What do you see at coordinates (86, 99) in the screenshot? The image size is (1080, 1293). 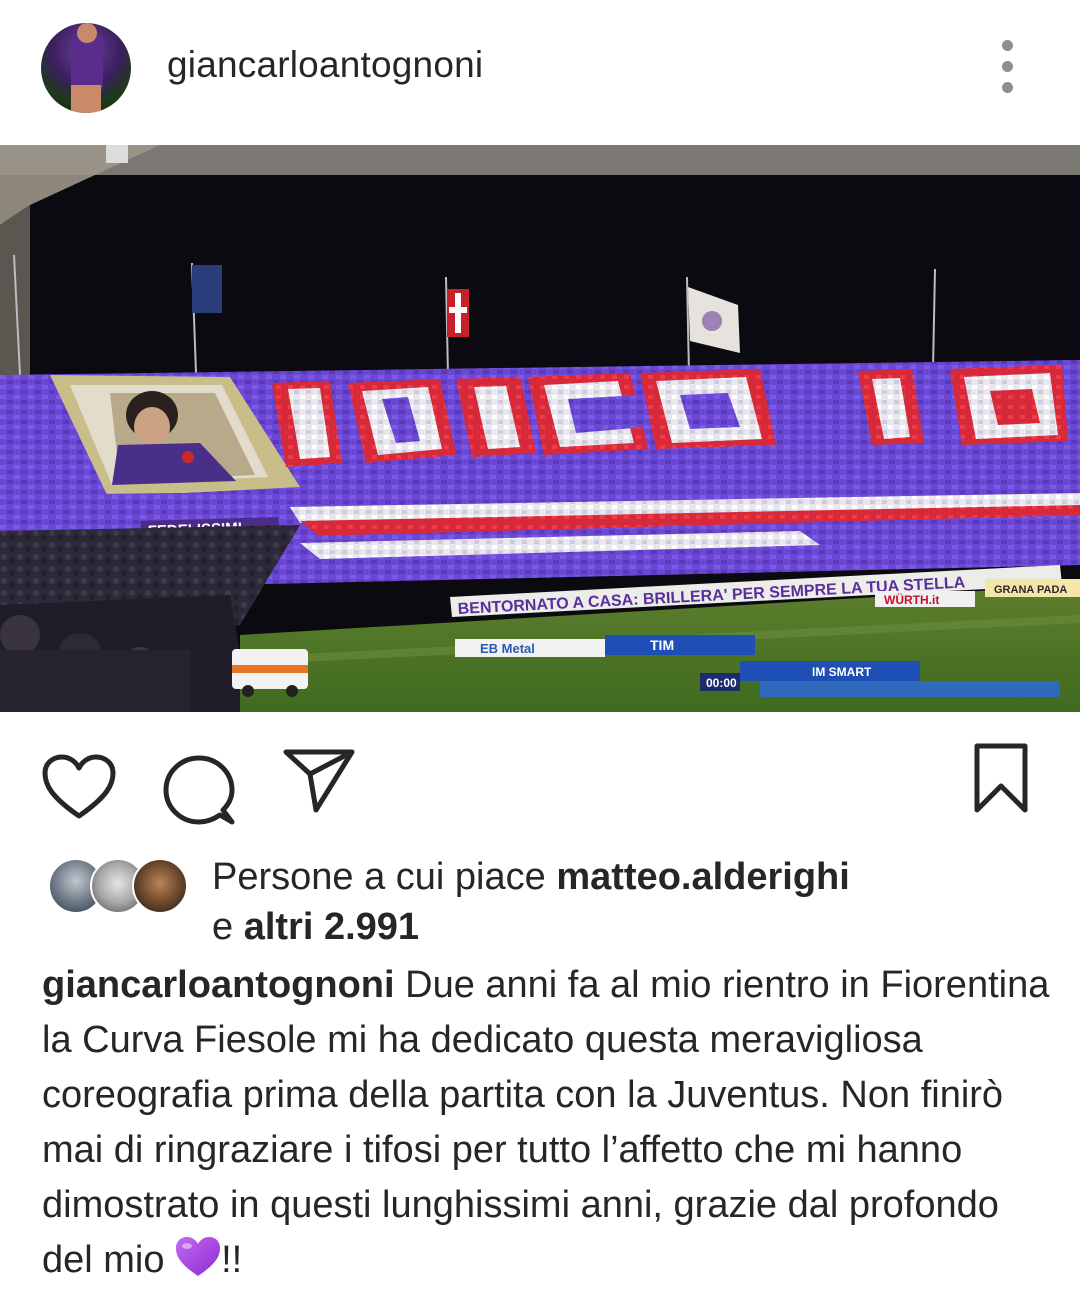 I see `avatar-legs` at bounding box center [86, 99].